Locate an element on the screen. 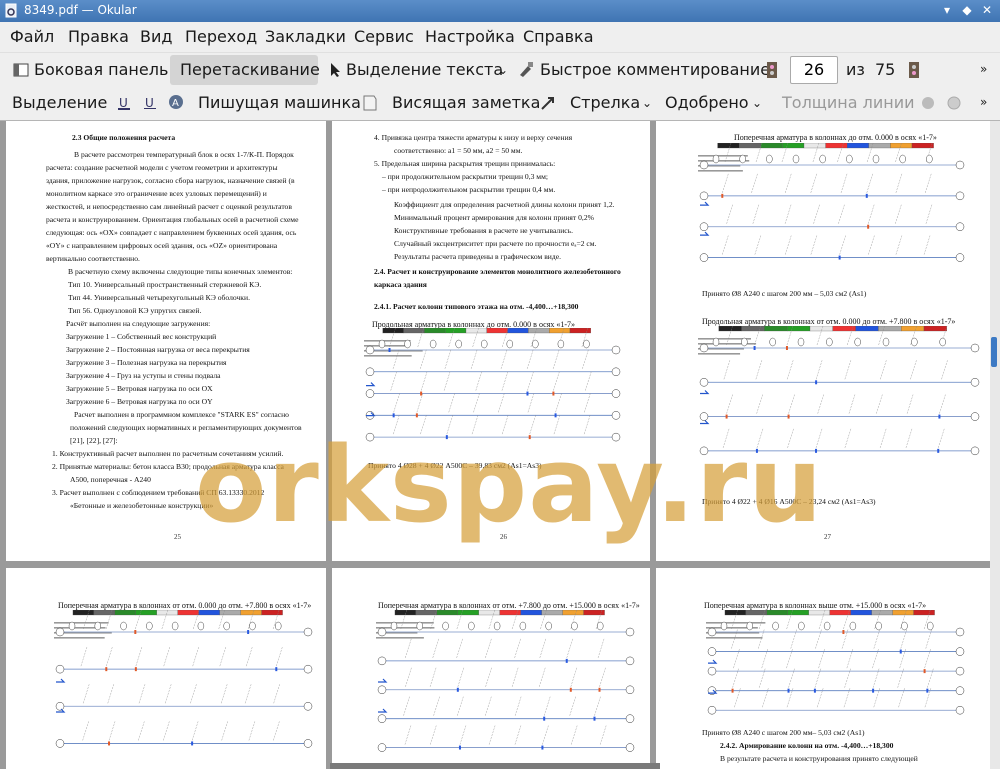  okular-app-icon is located at coordinates (11, 10).